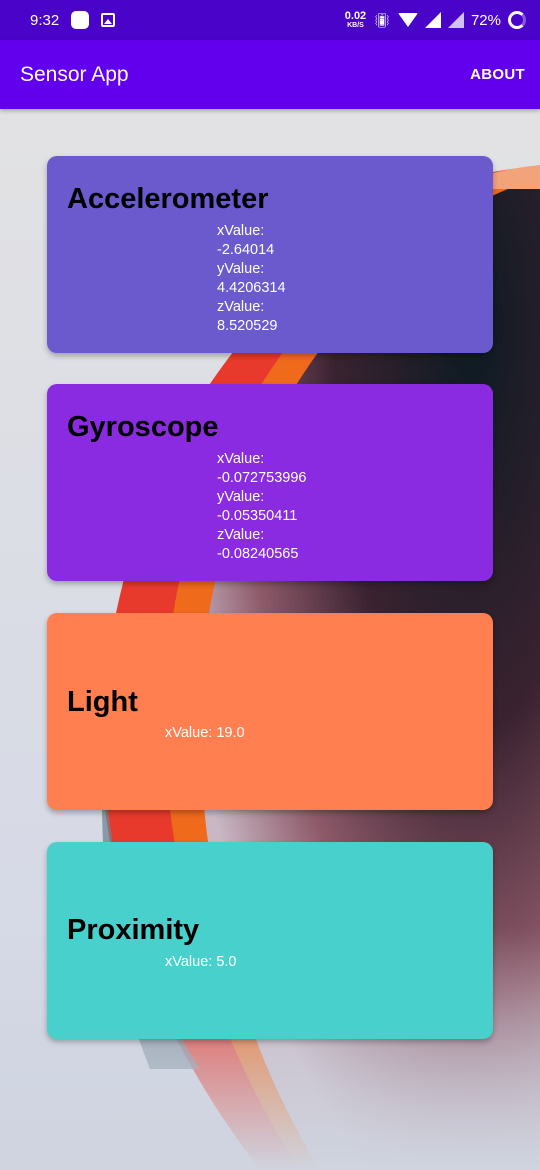 This screenshot has height=1170, width=540. What do you see at coordinates (355, 25) in the screenshot?
I see `network-speed-unit: KB/S` at bounding box center [355, 25].